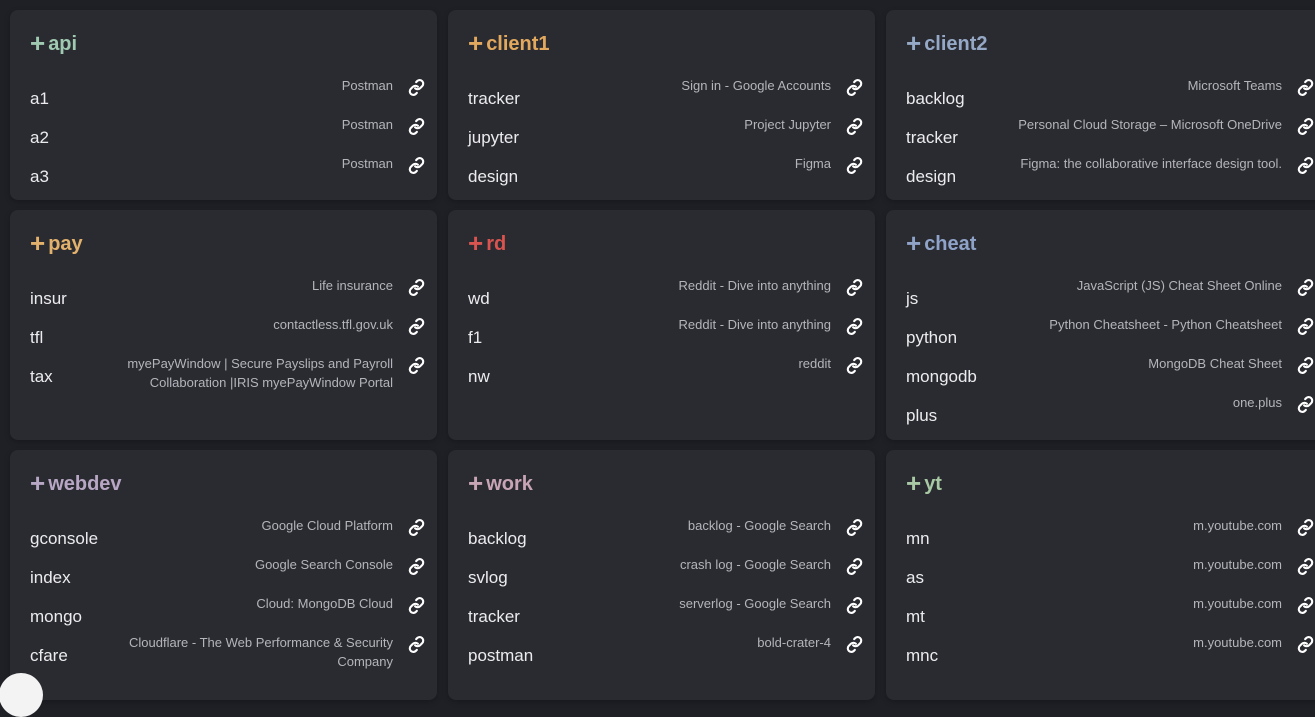  Describe the element at coordinates (666, 652) in the screenshot. I see `link-row: postmanbold-crater-4` at that location.